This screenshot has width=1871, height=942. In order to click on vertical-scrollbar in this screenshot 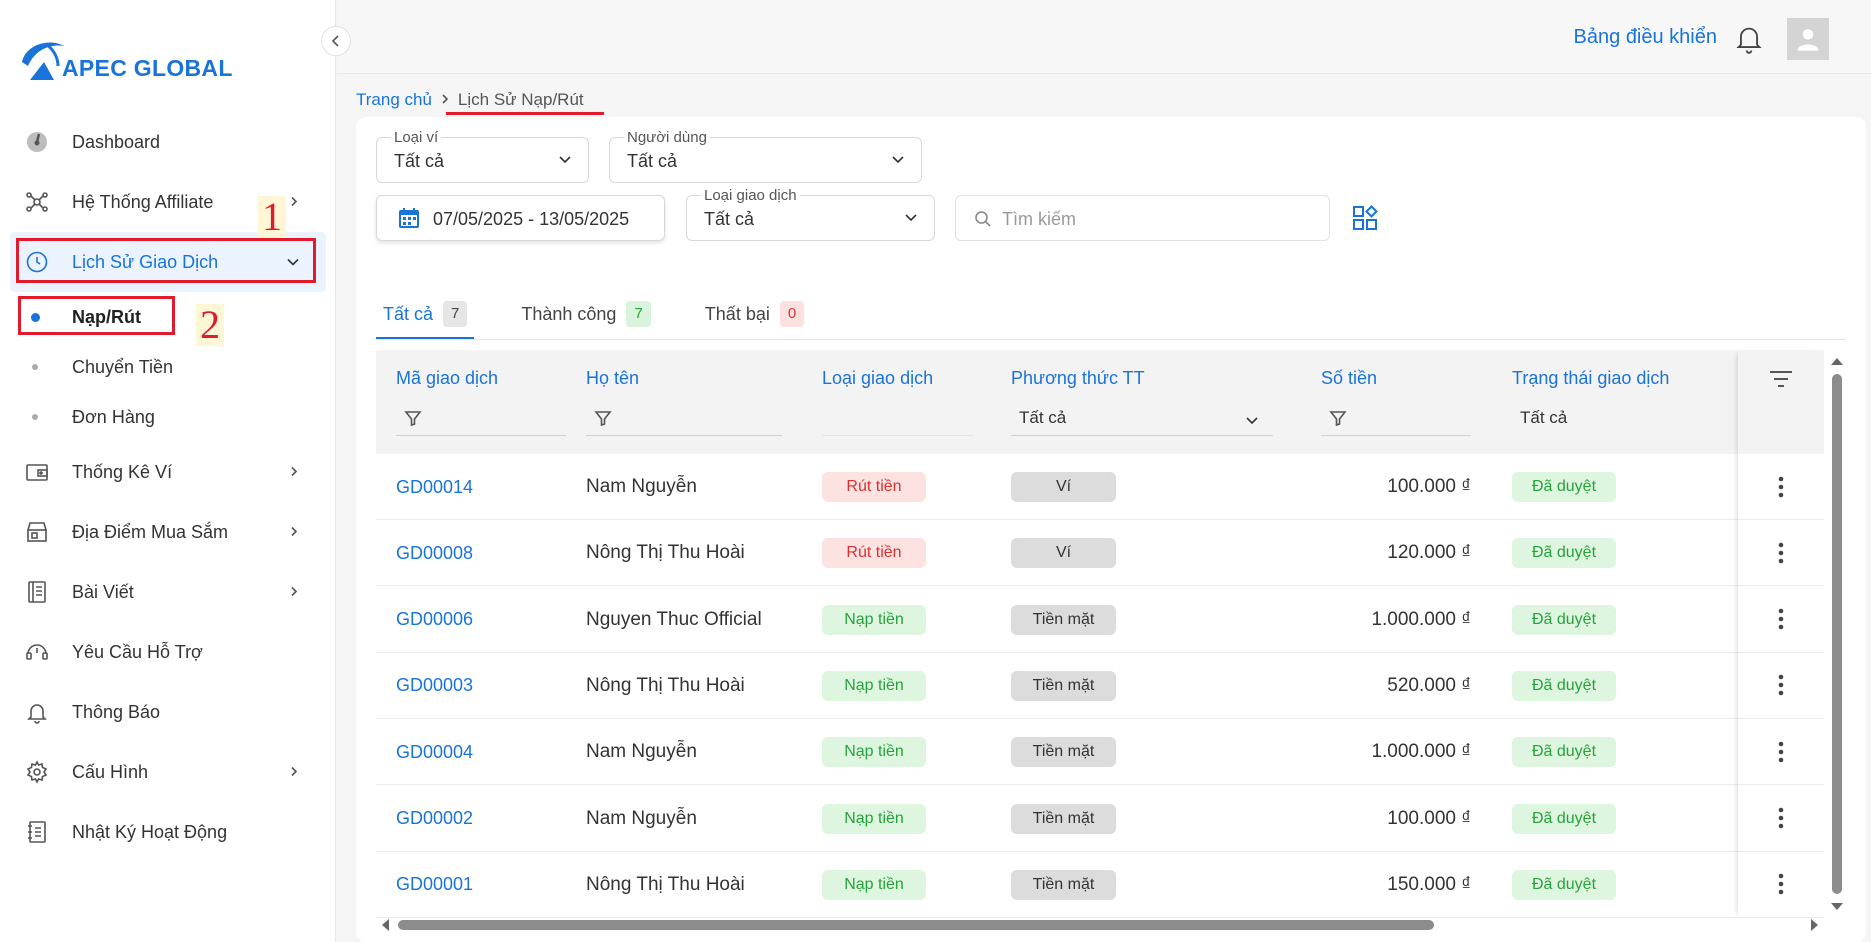, I will do `click(1835, 634)`.